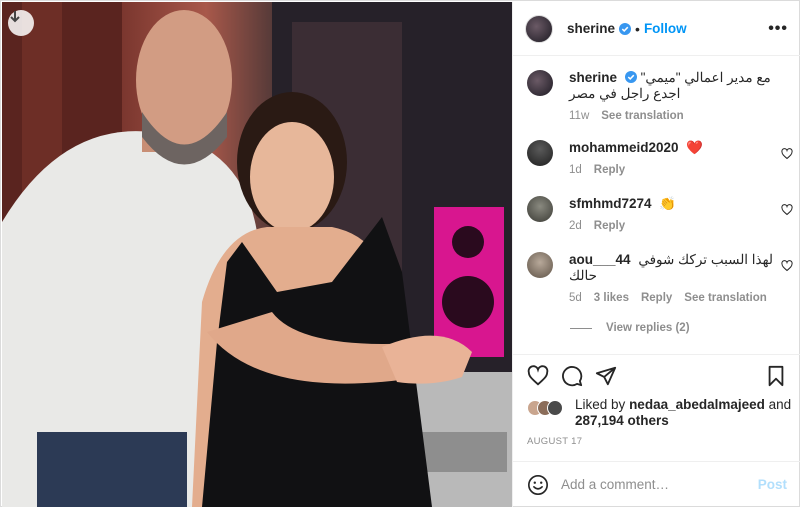 Image resolution: width=800 pixels, height=507 pixels. I want to click on comment-input, so click(659, 484).